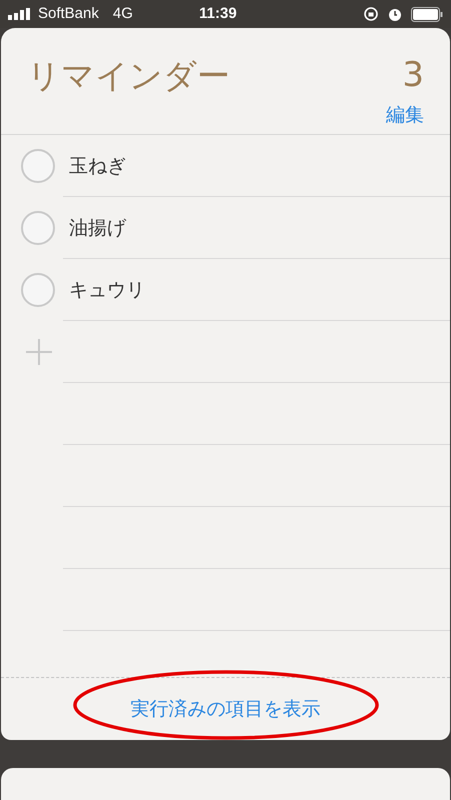 This screenshot has height=800, width=451. What do you see at coordinates (225, 290) in the screenshot?
I see `reminder-item: キュウリ` at bounding box center [225, 290].